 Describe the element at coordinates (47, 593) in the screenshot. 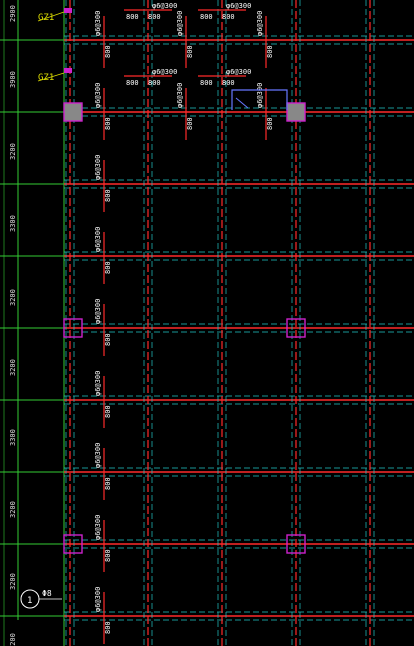

I see `axis-tag-label: Φ8` at that location.